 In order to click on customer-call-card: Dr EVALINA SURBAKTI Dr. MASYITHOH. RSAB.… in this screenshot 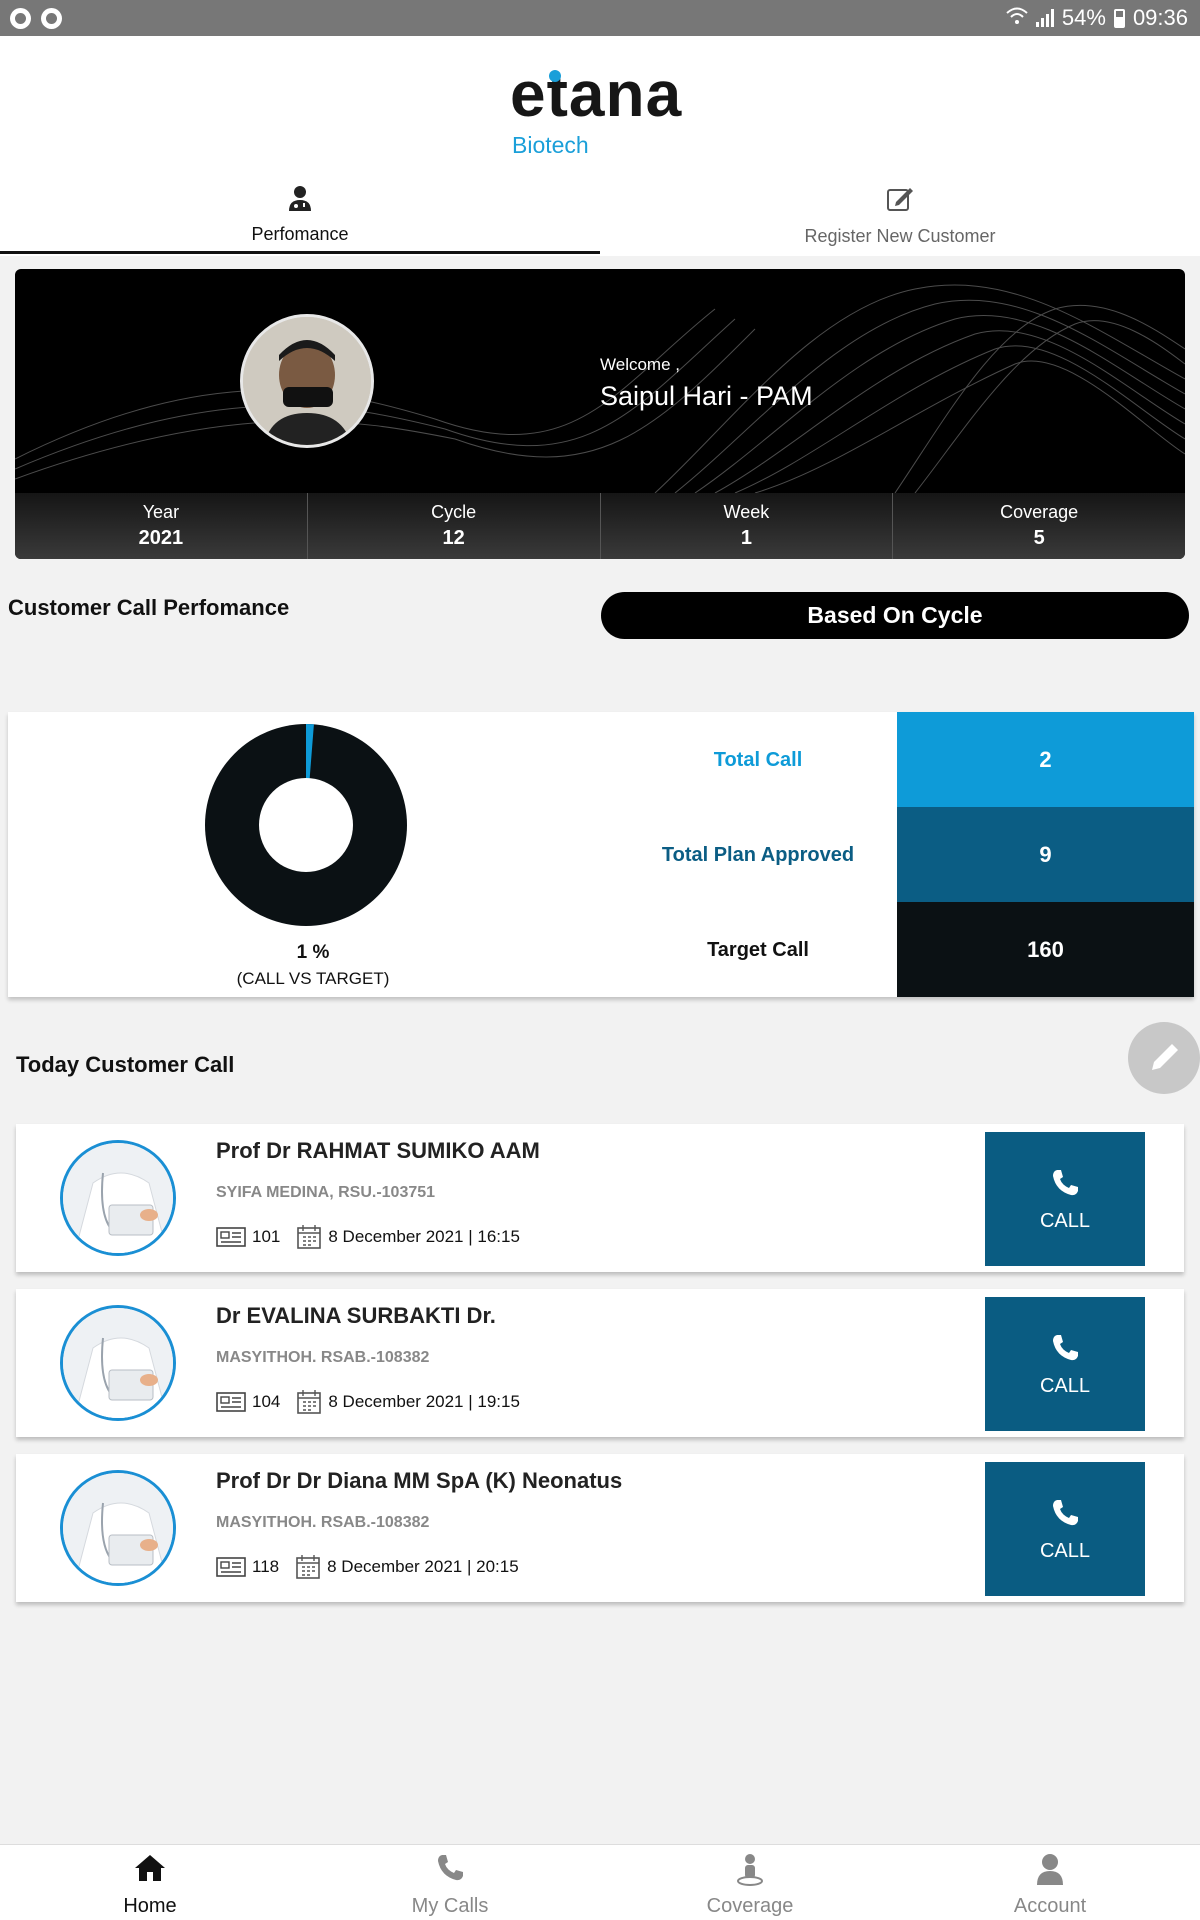, I will do `click(600, 1363)`.